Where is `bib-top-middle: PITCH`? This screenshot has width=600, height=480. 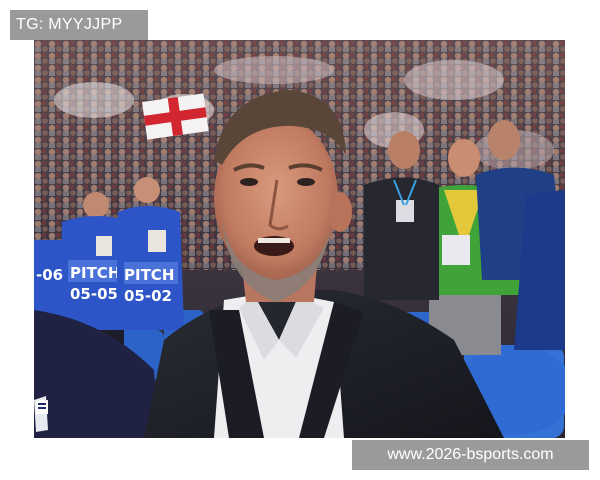 bib-top-middle: PITCH is located at coordinates (149, 275).